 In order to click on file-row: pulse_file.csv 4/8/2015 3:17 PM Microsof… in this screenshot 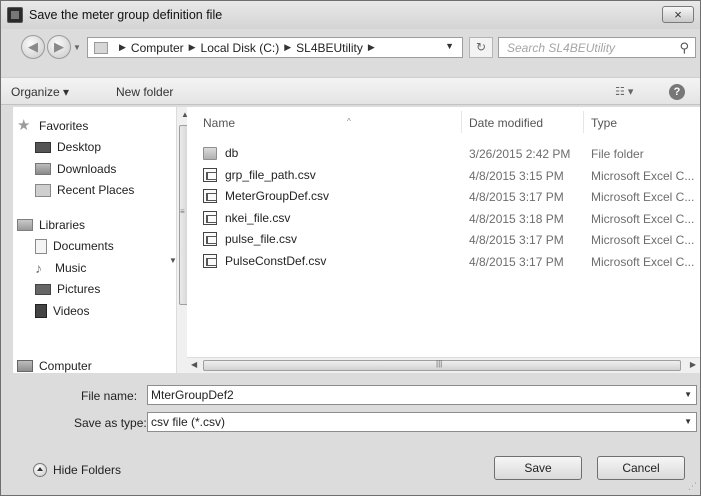, I will do `click(443, 240)`.